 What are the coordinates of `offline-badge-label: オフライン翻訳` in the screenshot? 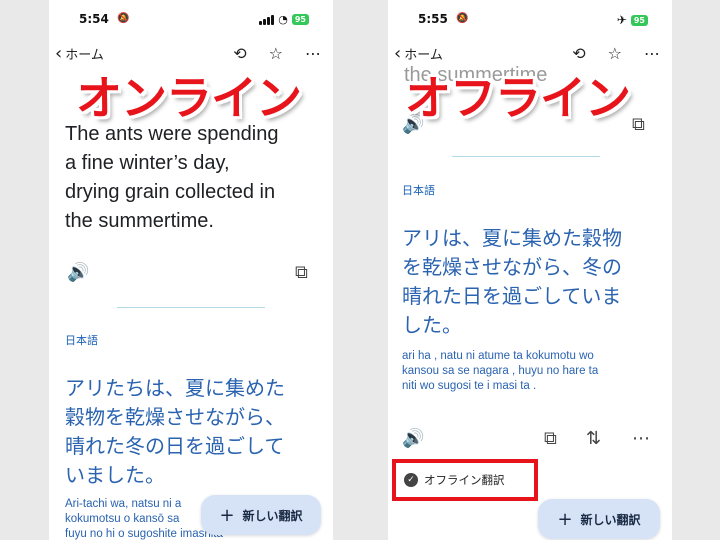 It's located at (464, 480).